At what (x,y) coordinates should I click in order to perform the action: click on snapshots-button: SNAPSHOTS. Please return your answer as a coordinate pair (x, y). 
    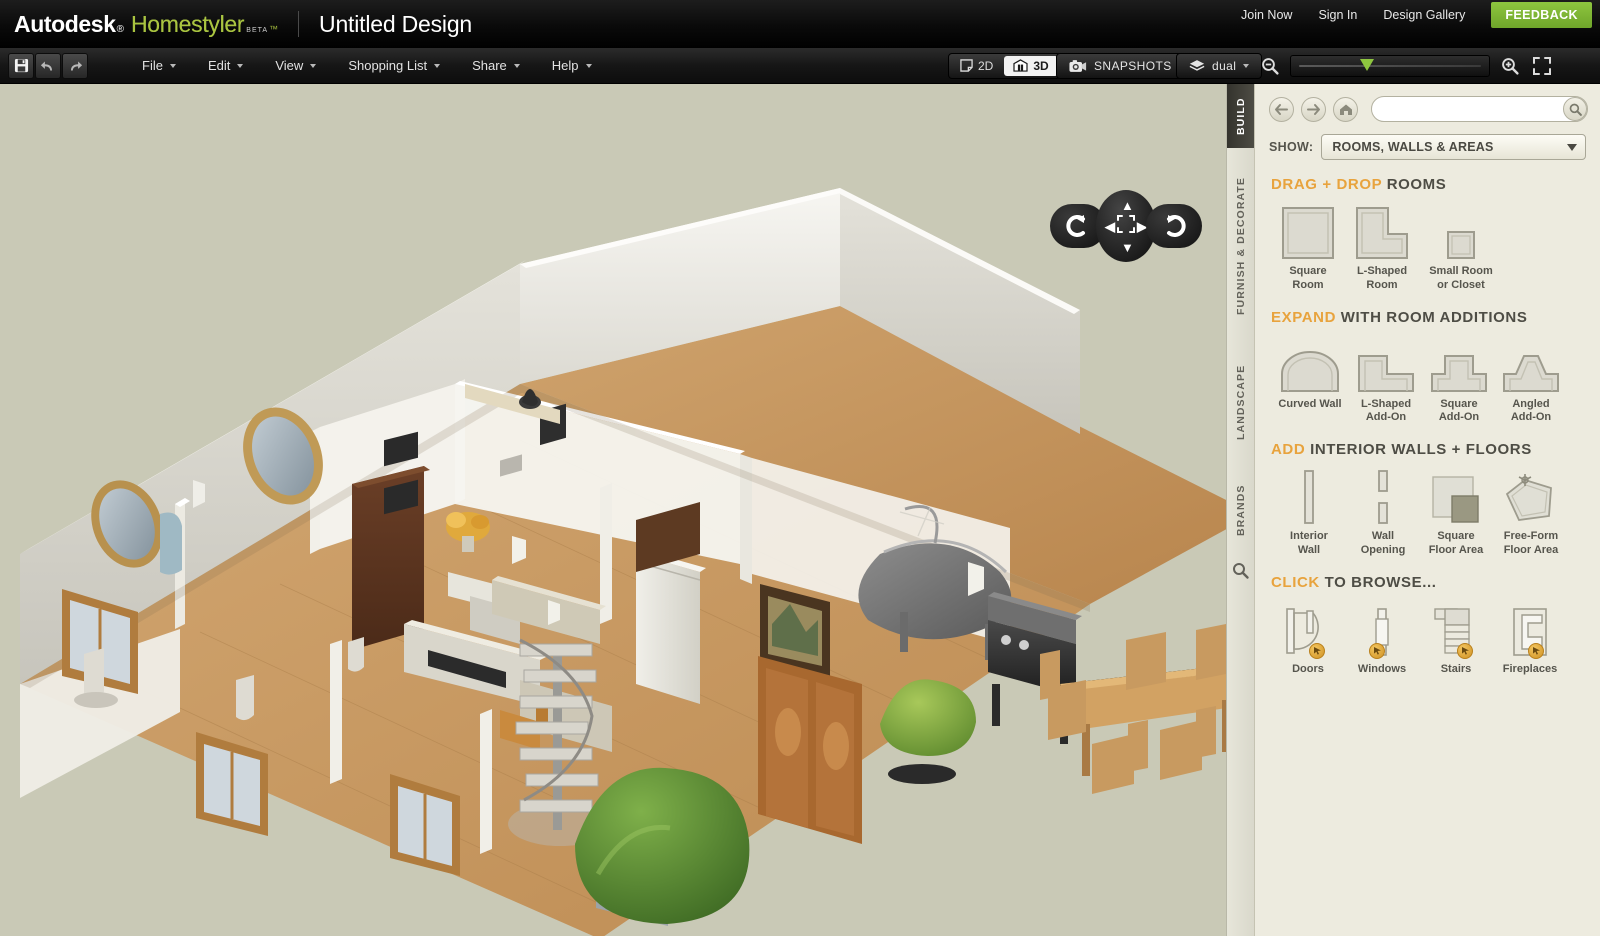
    Looking at the image, I should click on (1120, 65).